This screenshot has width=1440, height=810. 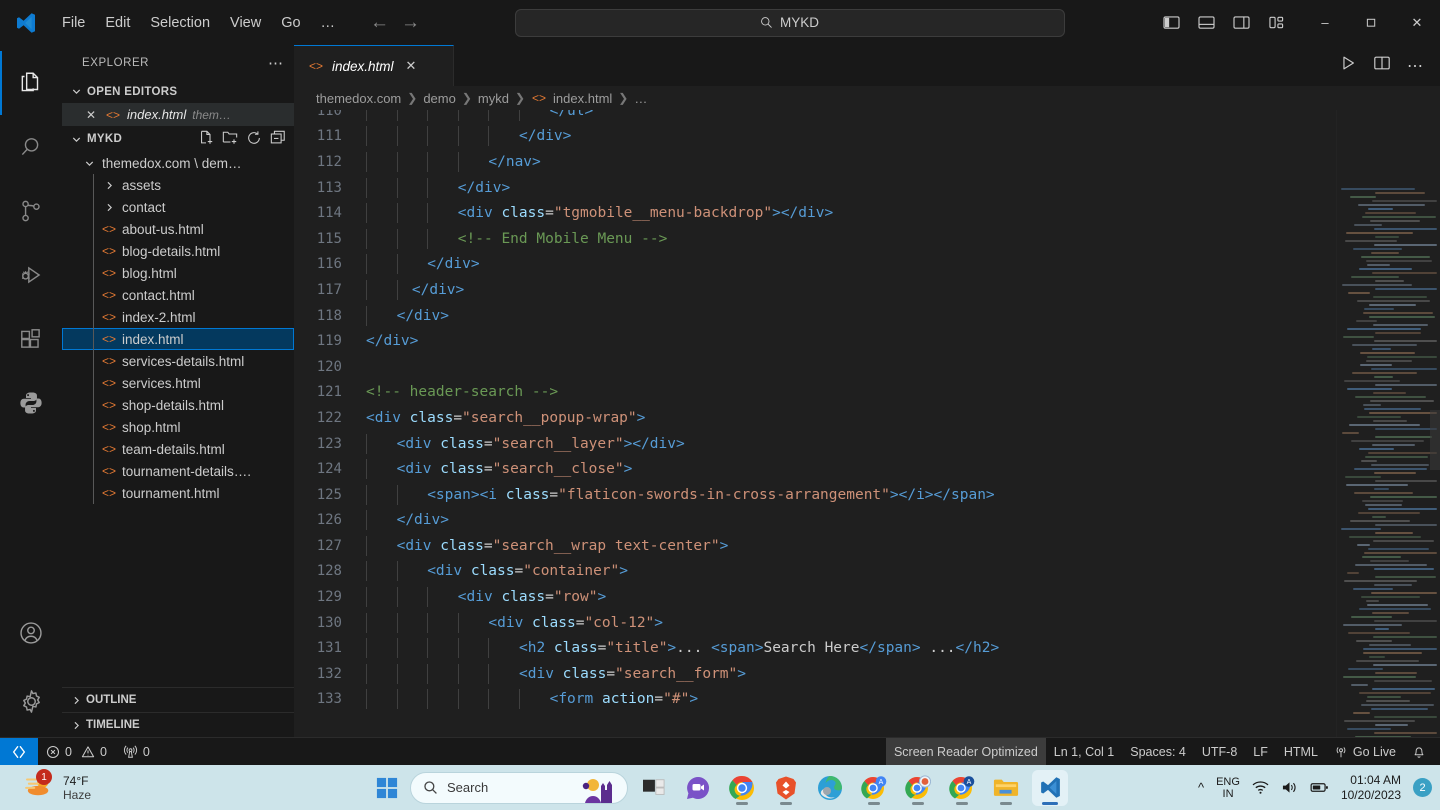 What do you see at coordinates (31, 633) in the screenshot?
I see `activity-accounts` at bounding box center [31, 633].